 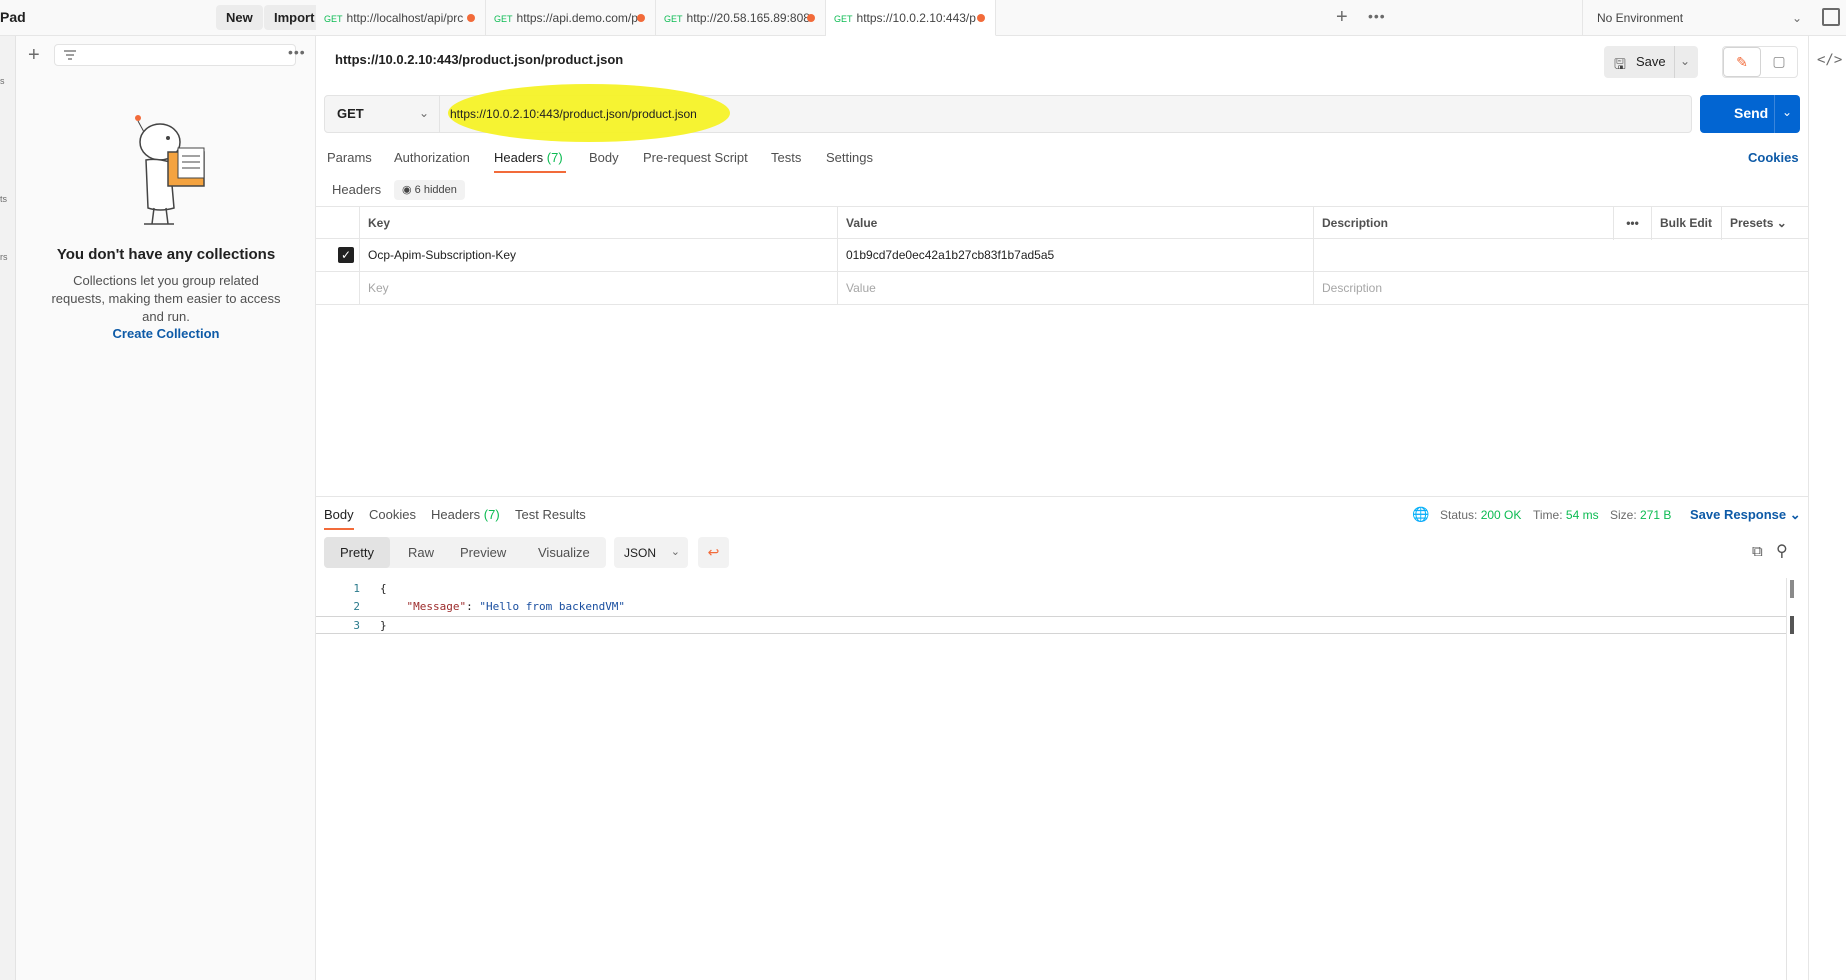 I want to click on header-description-field, so click(x=1561, y=255).